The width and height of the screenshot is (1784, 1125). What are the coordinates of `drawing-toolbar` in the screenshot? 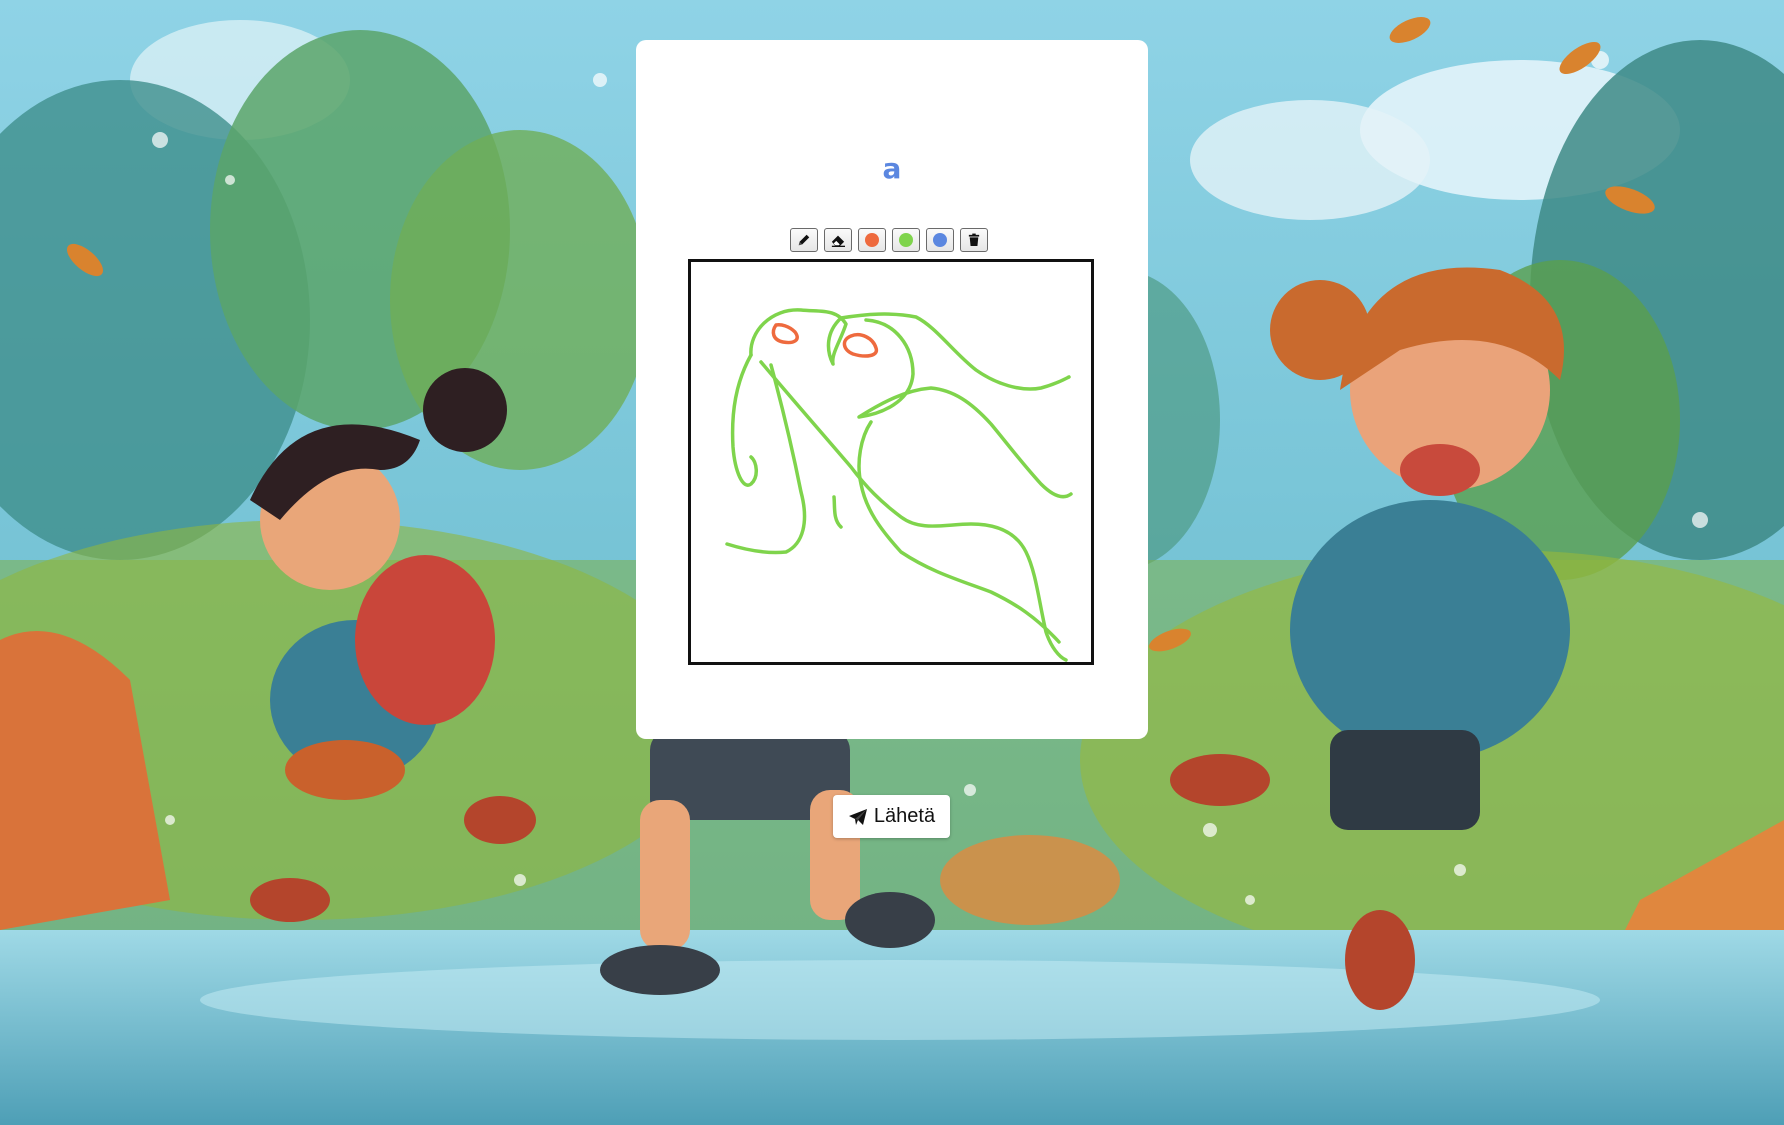 It's located at (895, 241).